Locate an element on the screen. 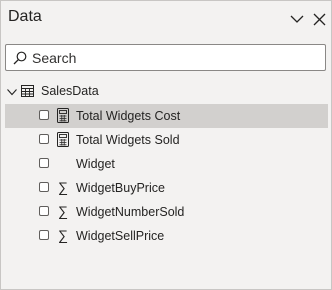  field-row-widgetbuyprice: ∑ WidgetBuyPrice is located at coordinates (166, 188).